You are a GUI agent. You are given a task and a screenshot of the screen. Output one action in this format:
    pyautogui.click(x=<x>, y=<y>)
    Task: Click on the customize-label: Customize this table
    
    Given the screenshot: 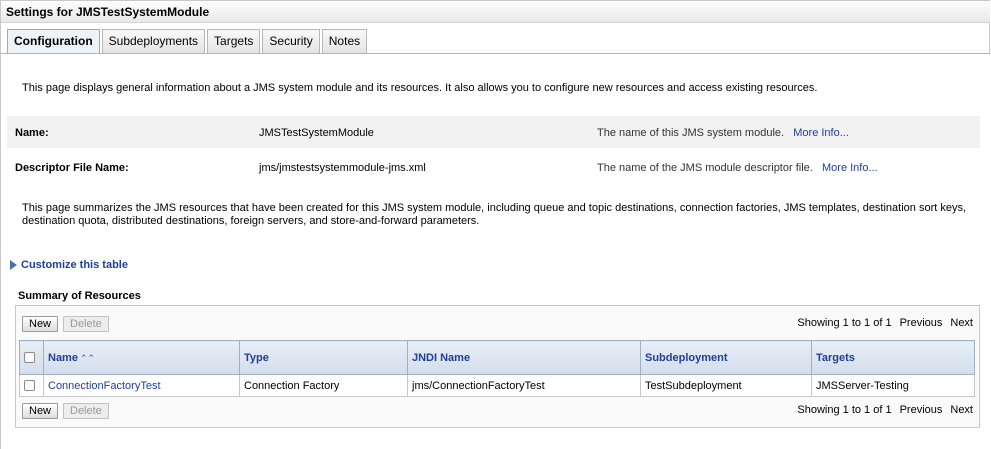 What is the action you would take?
    pyautogui.click(x=74, y=265)
    